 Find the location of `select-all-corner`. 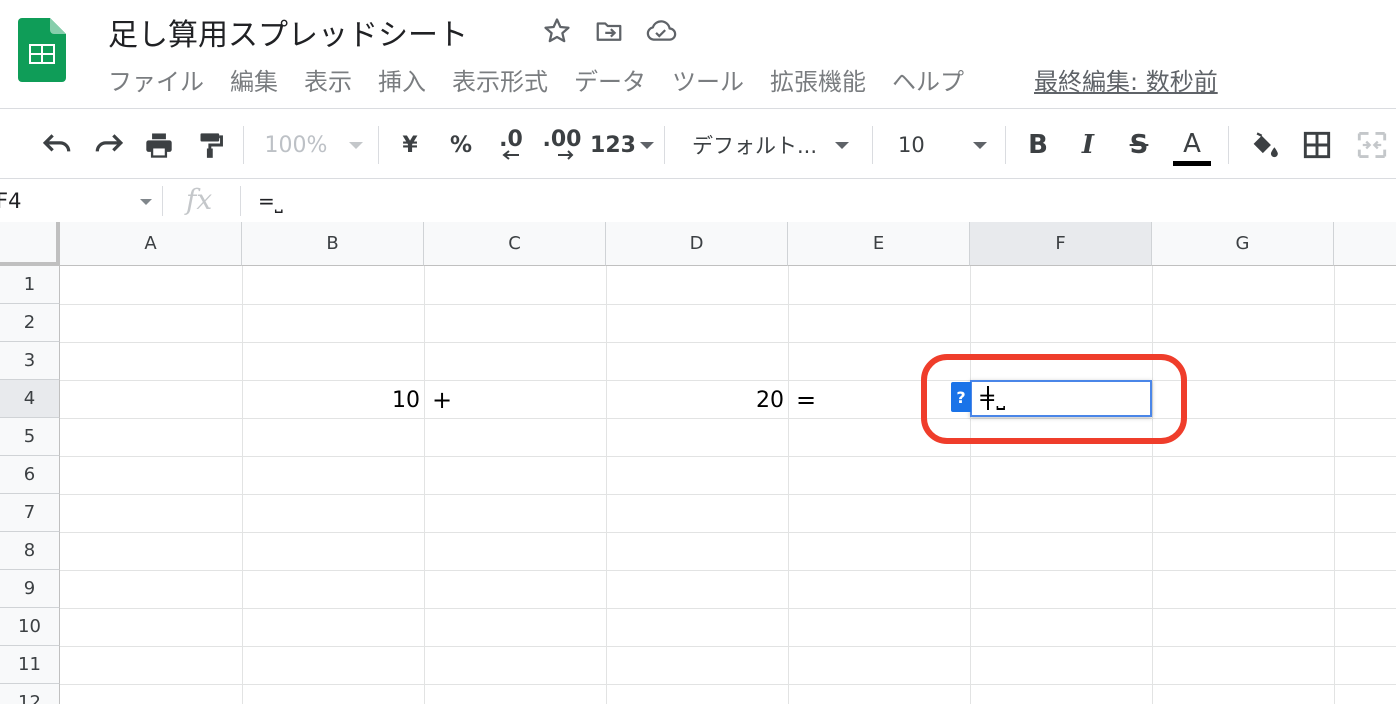

select-all-corner is located at coordinates (30, 244).